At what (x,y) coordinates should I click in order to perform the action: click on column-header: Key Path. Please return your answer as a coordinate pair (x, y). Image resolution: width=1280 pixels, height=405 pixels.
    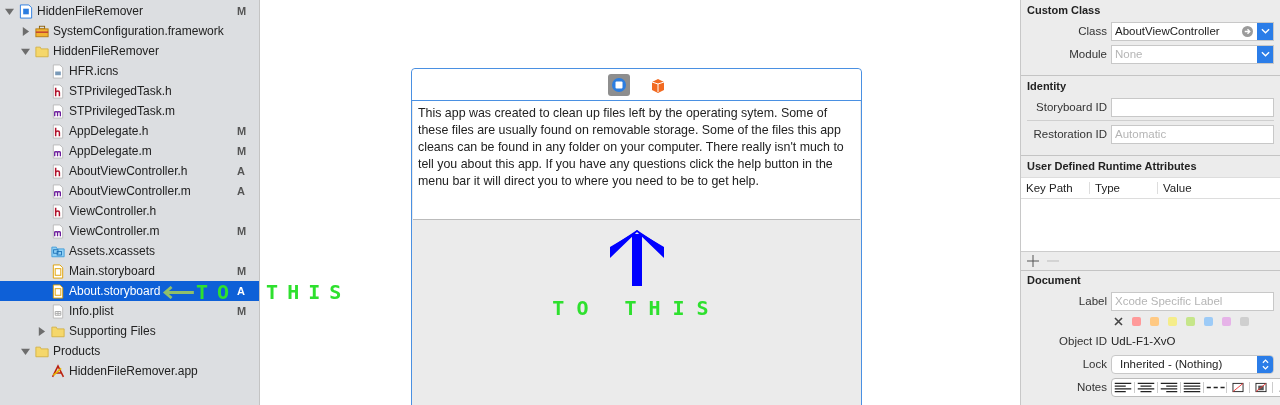
    Looking at the image, I should click on (1055, 188).